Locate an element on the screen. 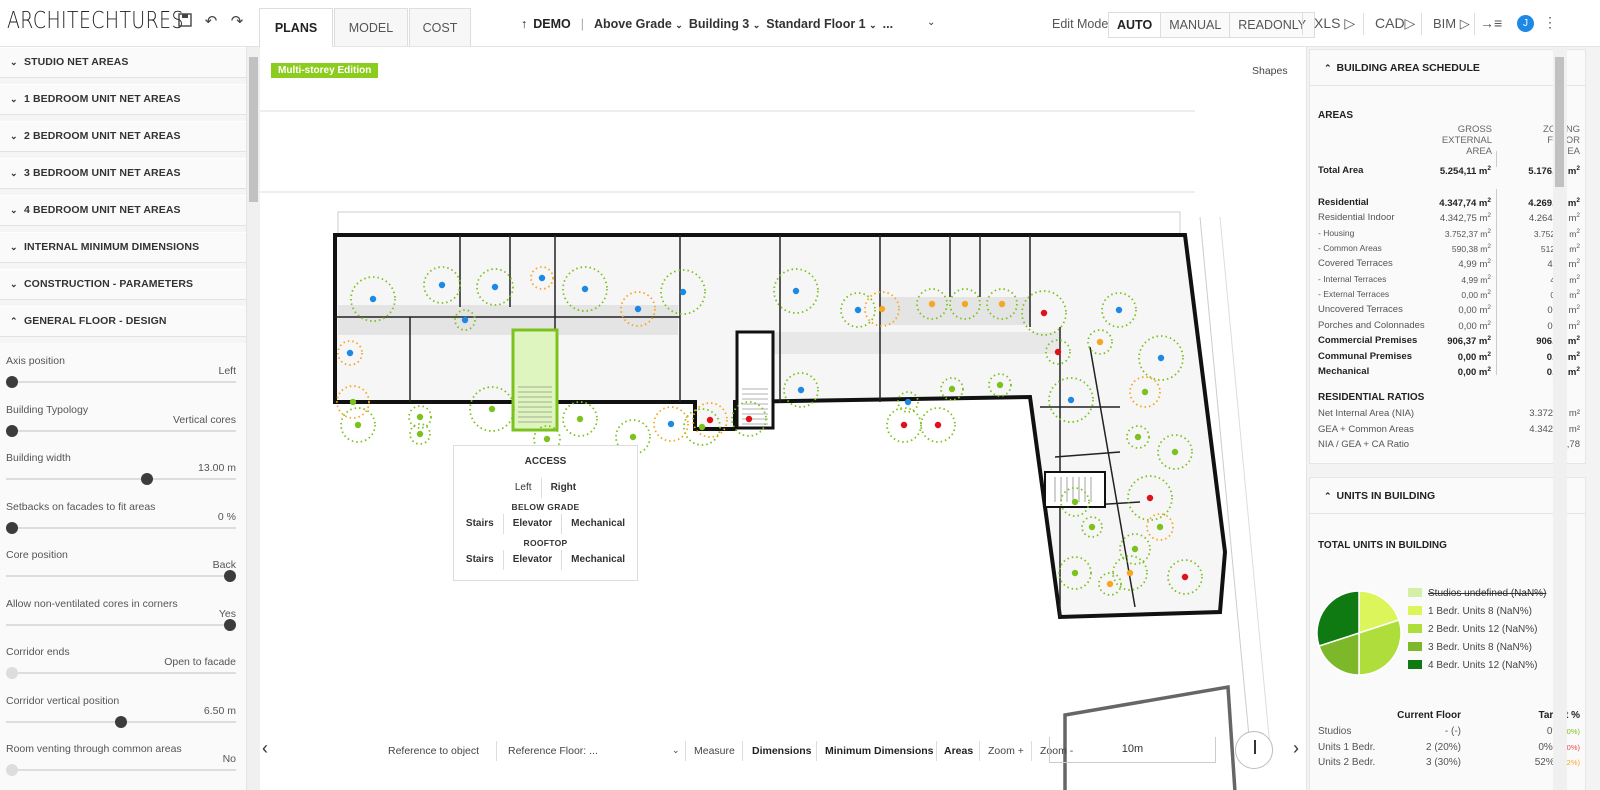  collapse-panel-icon: →≡ is located at coordinates (1491, 23).